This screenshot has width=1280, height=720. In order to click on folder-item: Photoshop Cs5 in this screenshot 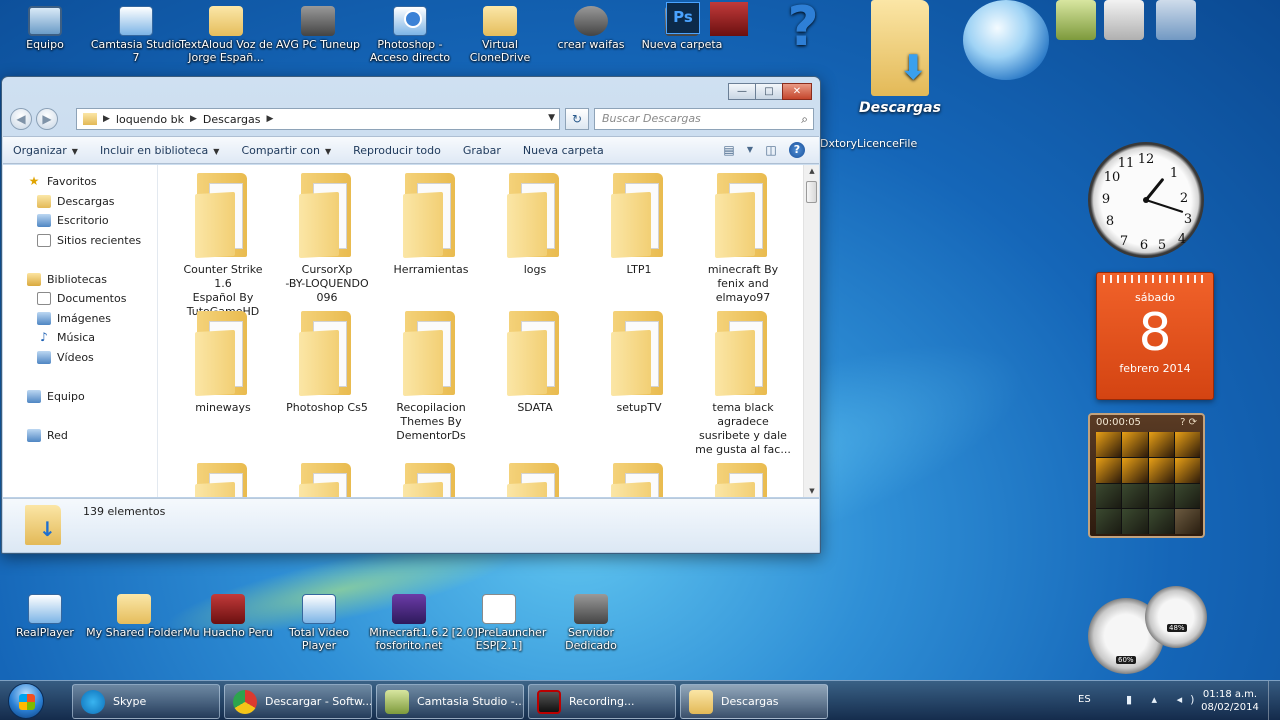, I will do `click(327, 363)`.